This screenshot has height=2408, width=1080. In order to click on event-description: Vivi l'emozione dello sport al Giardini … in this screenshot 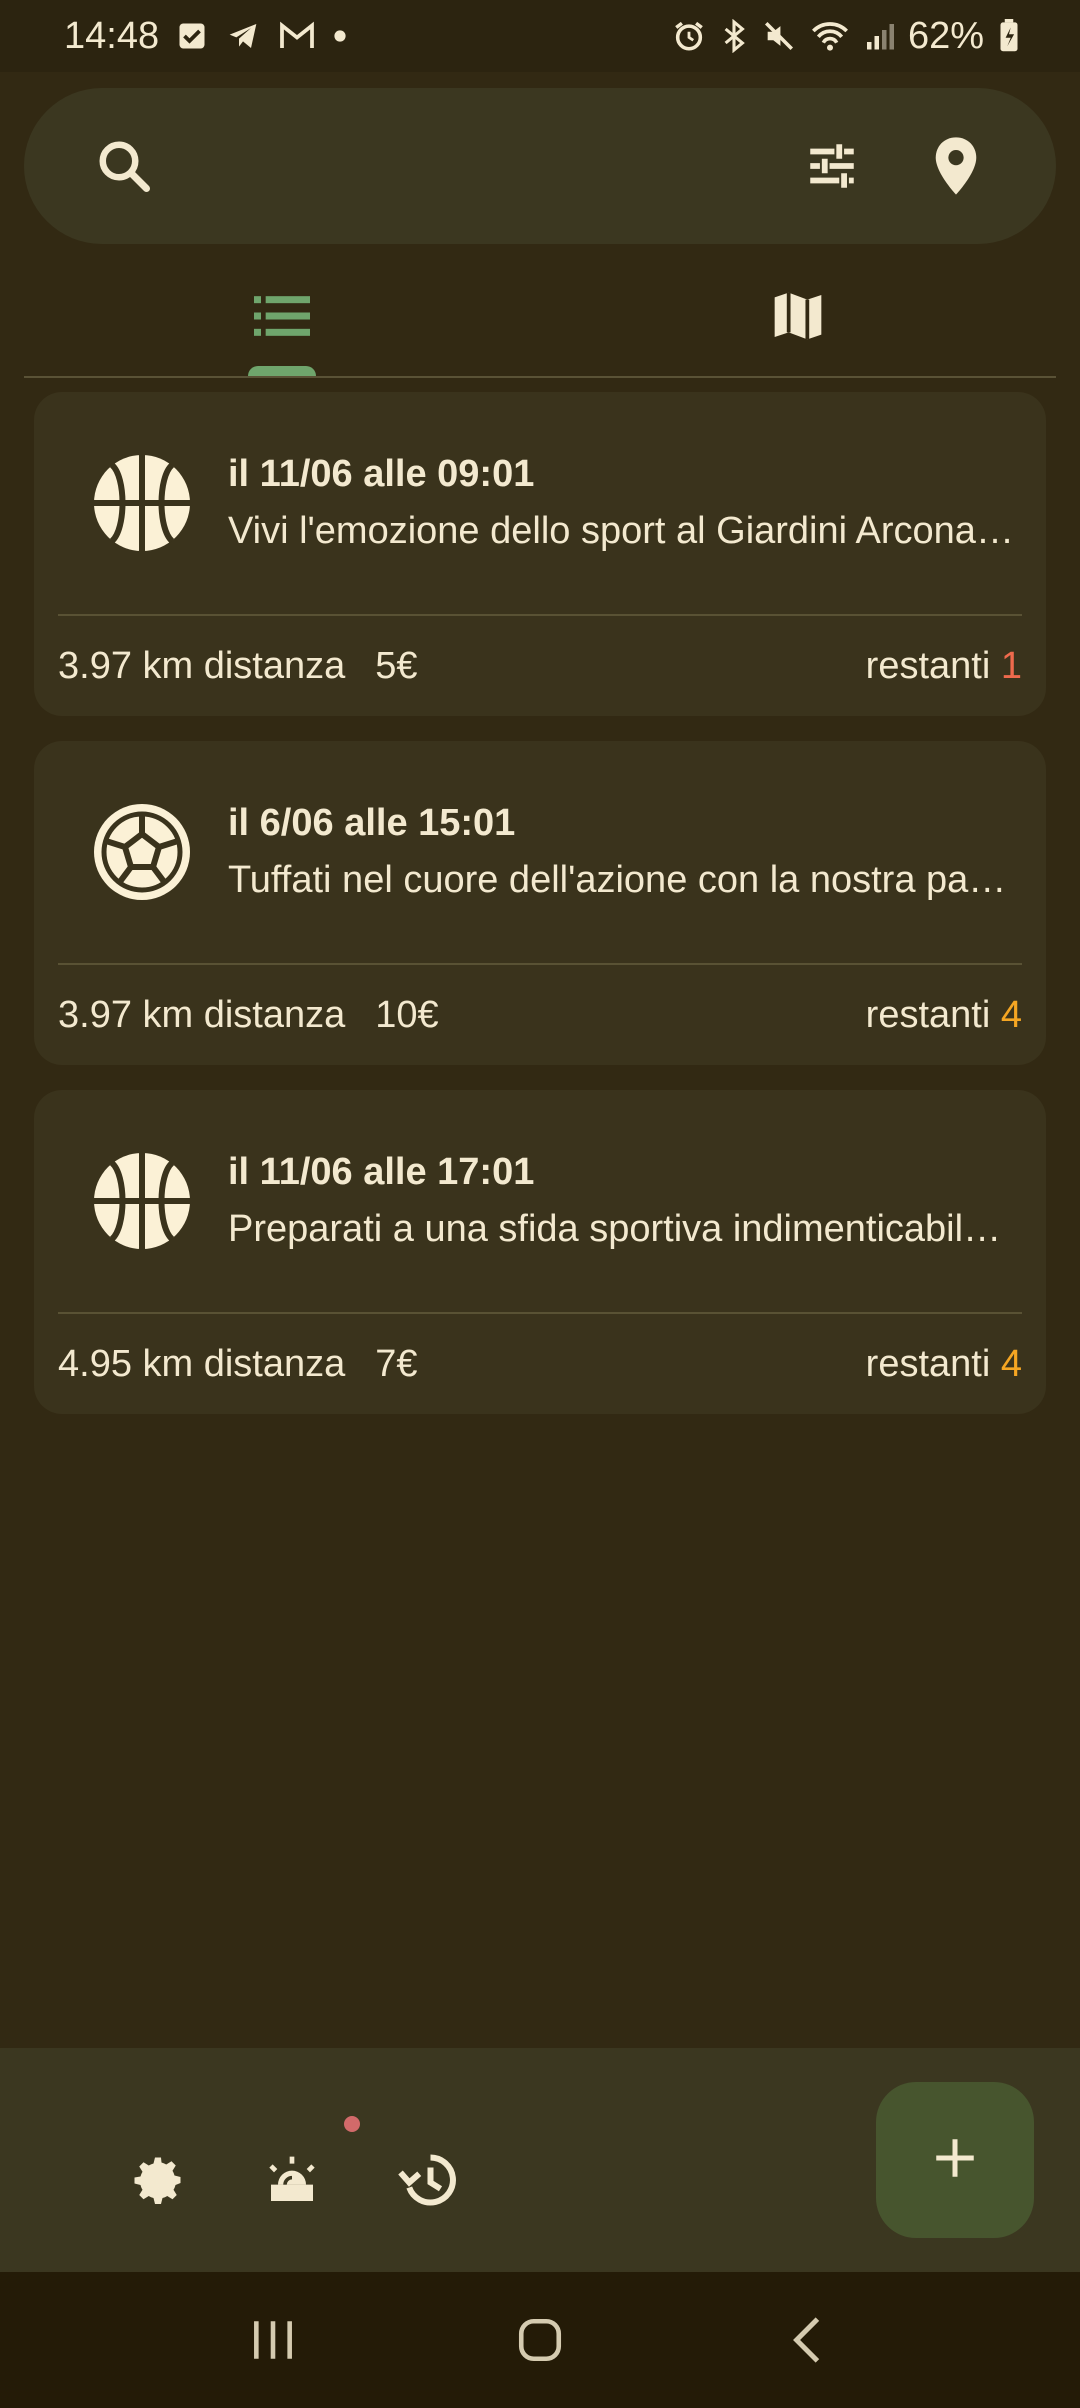, I will do `click(622, 531)`.